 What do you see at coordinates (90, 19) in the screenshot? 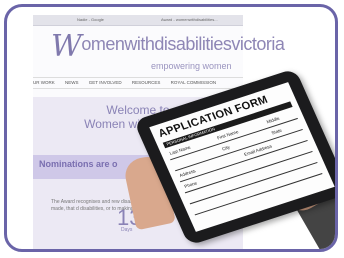
I see `browser-tab: Nadie - Google` at bounding box center [90, 19].